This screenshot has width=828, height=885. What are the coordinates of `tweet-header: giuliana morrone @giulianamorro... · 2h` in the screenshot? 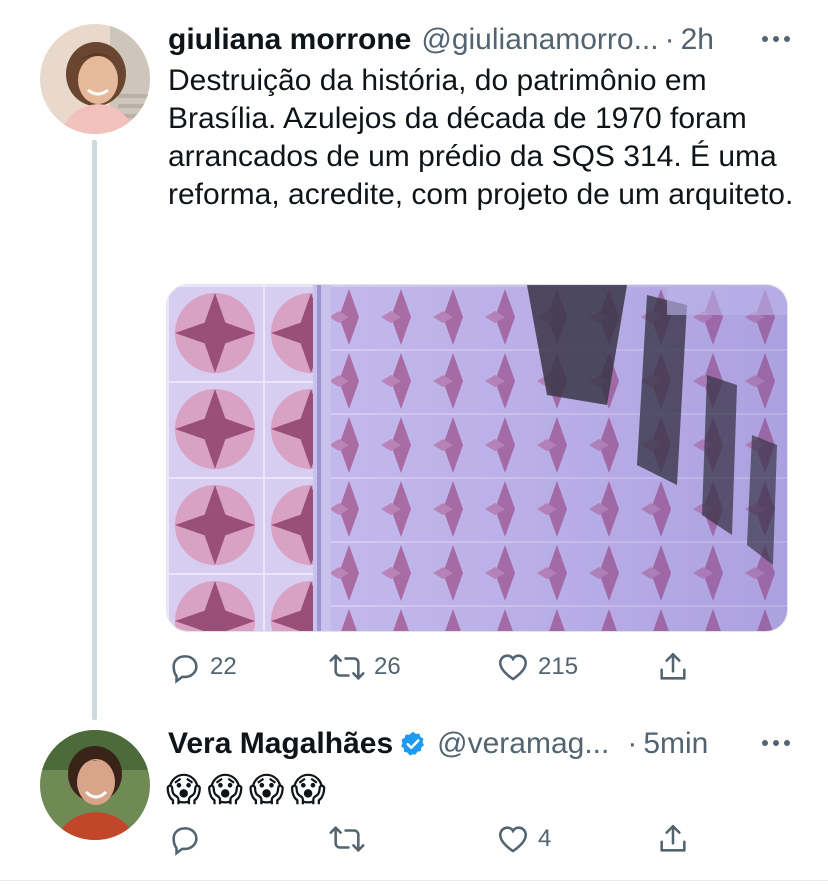 It's located at (441, 40).